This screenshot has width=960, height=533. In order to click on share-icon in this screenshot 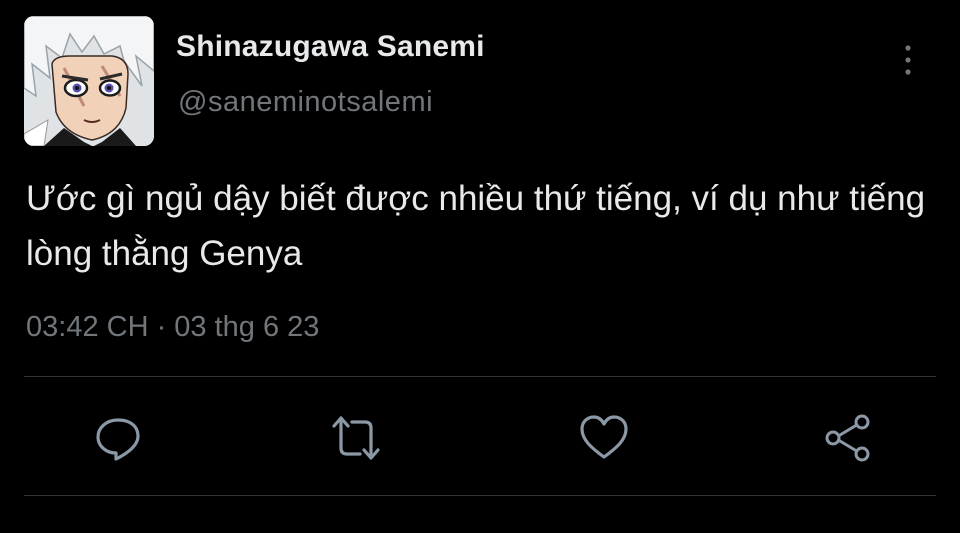, I will do `click(847, 438)`.